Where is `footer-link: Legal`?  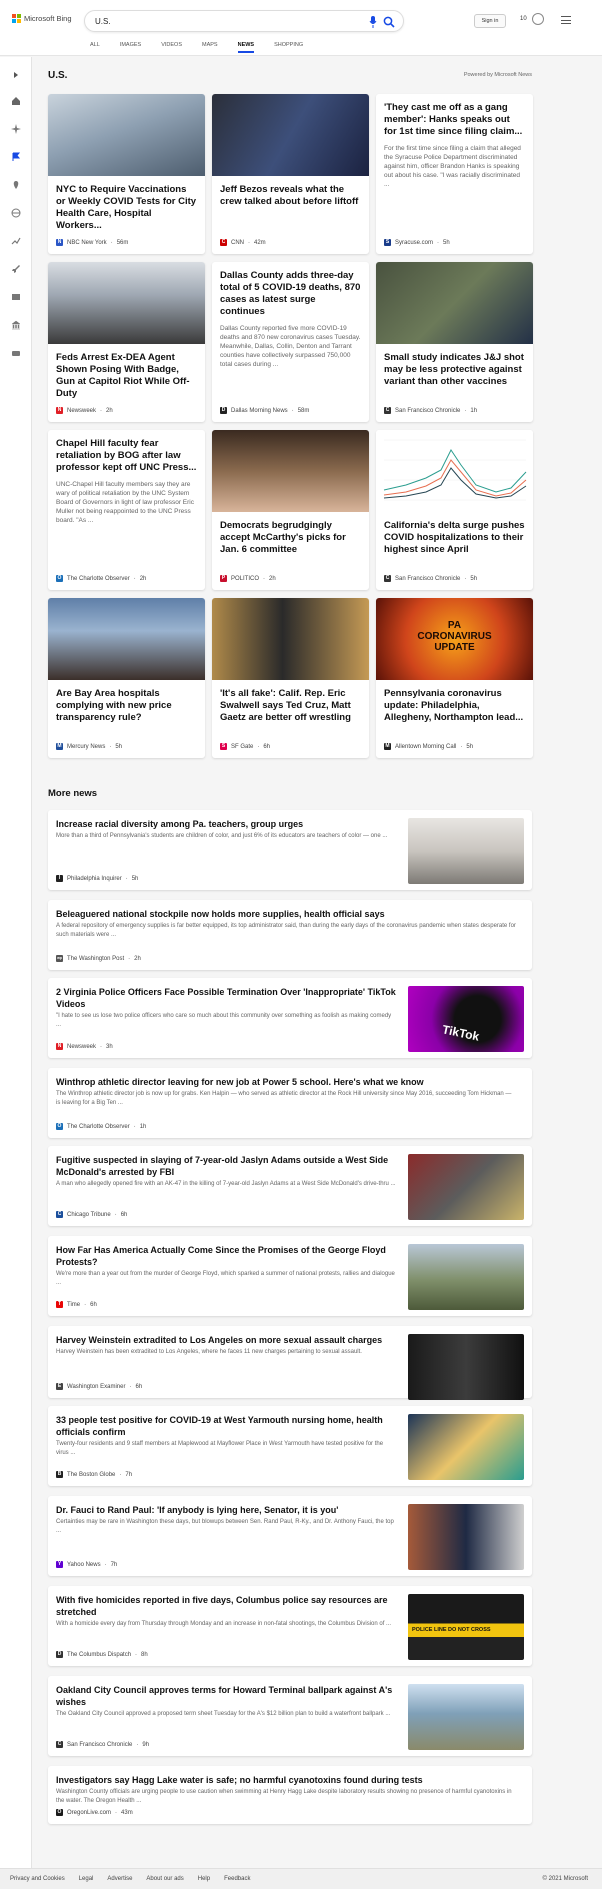 footer-link: Legal is located at coordinates (86, 1879).